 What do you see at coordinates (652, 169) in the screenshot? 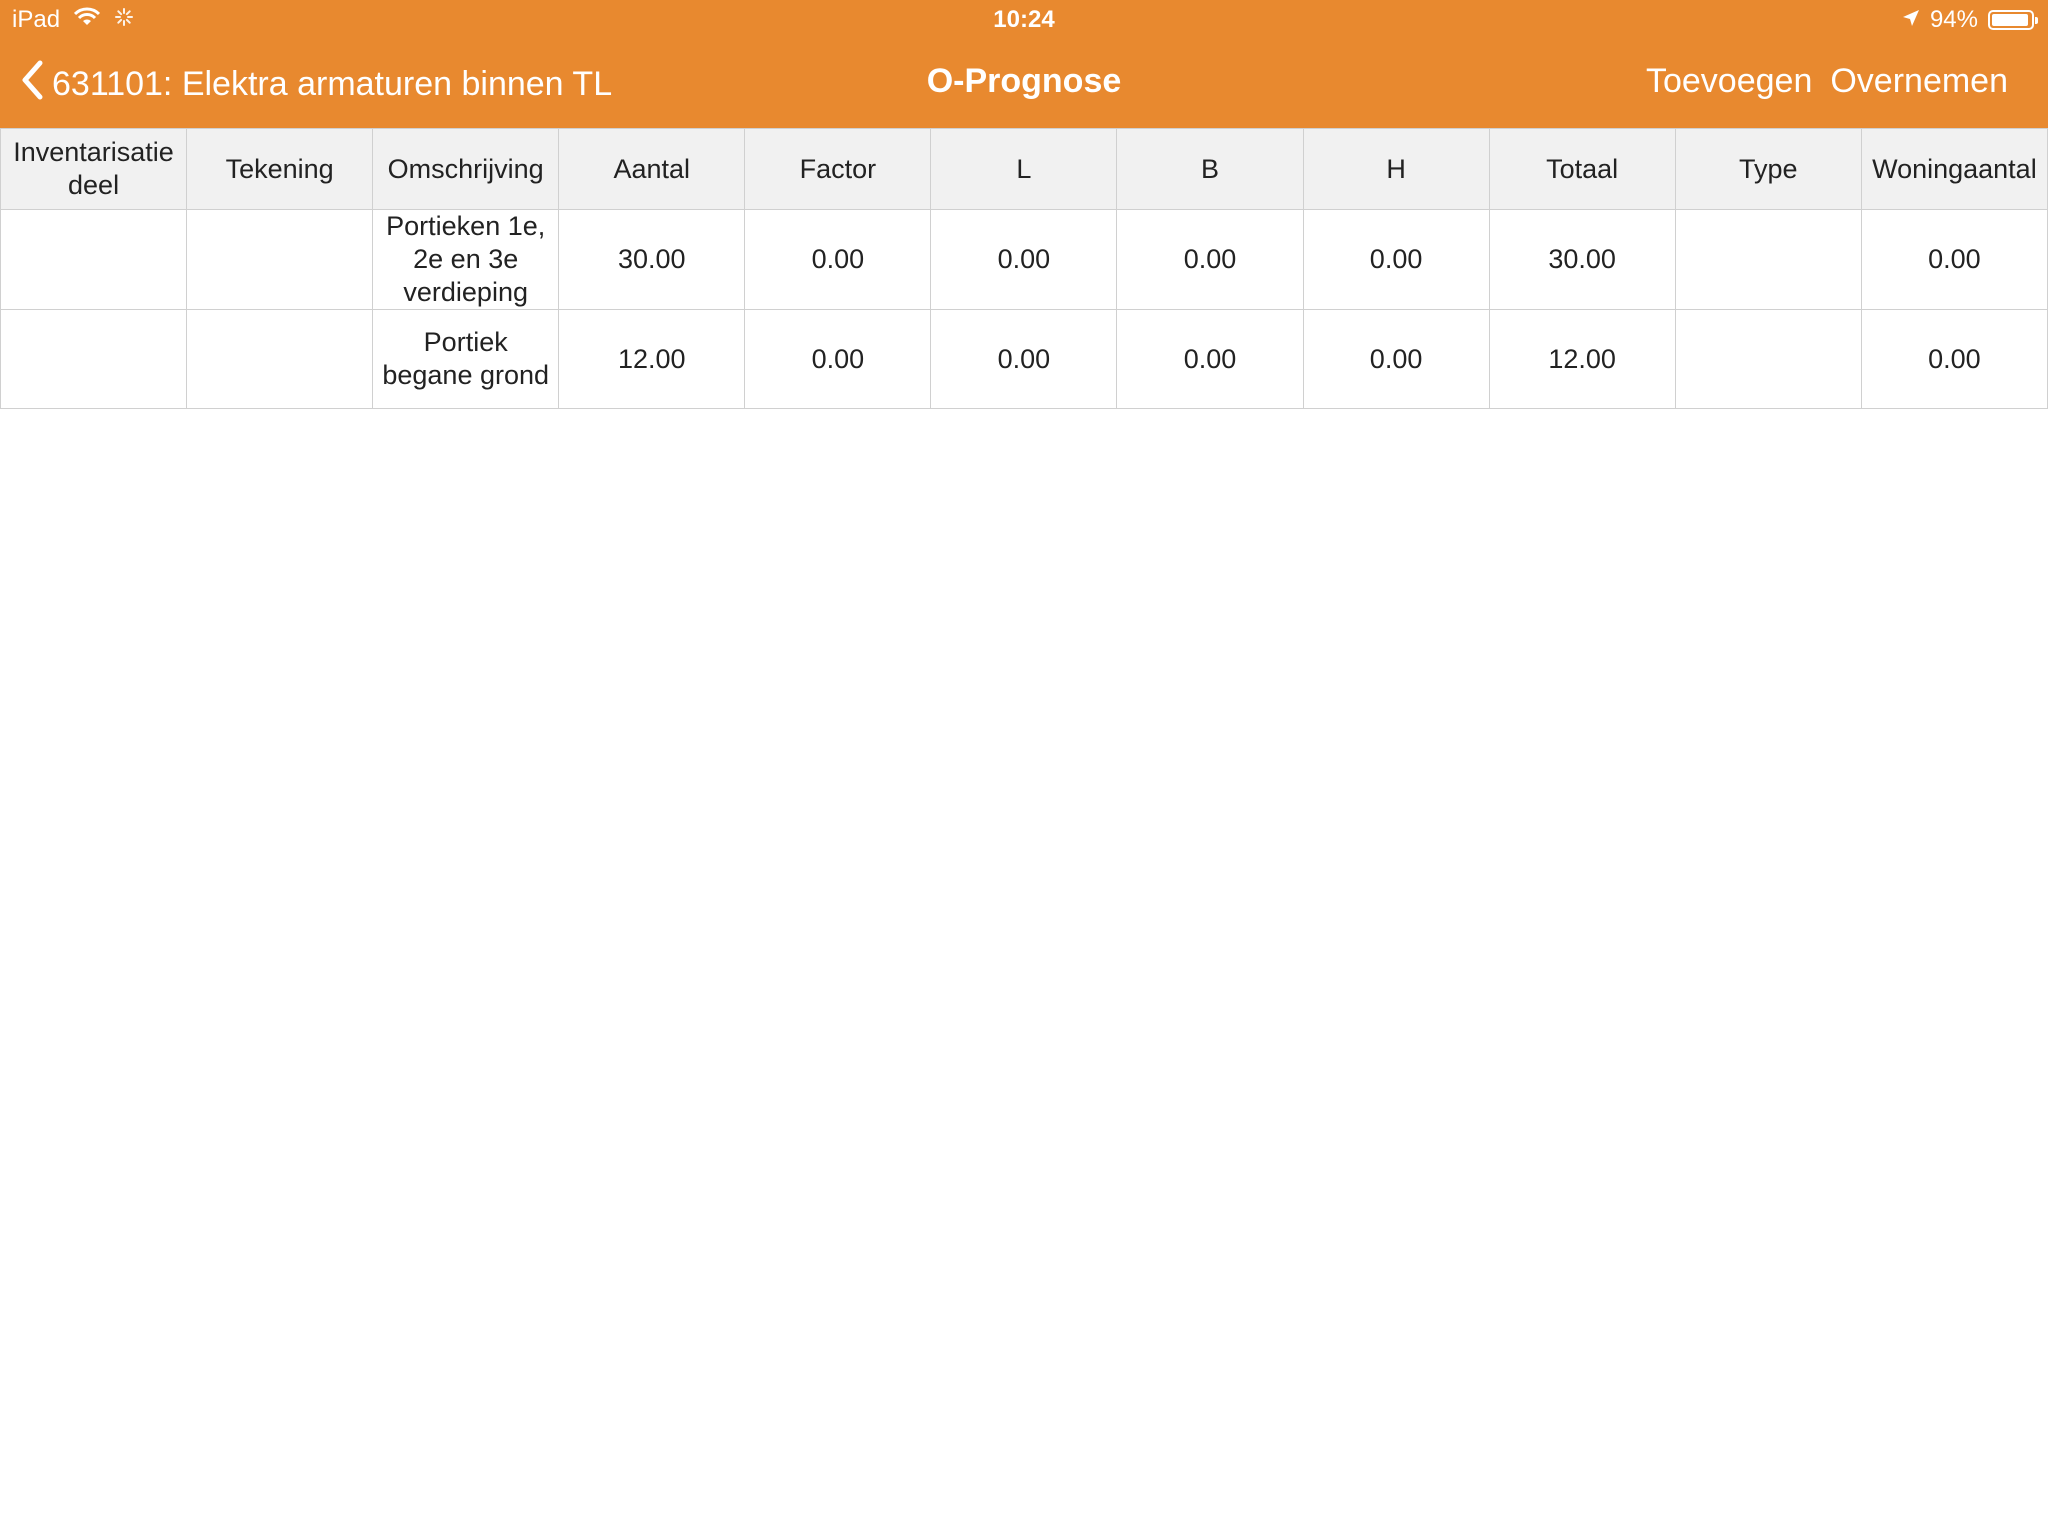
I see `column-header-aantal: Aantal` at bounding box center [652, 169].